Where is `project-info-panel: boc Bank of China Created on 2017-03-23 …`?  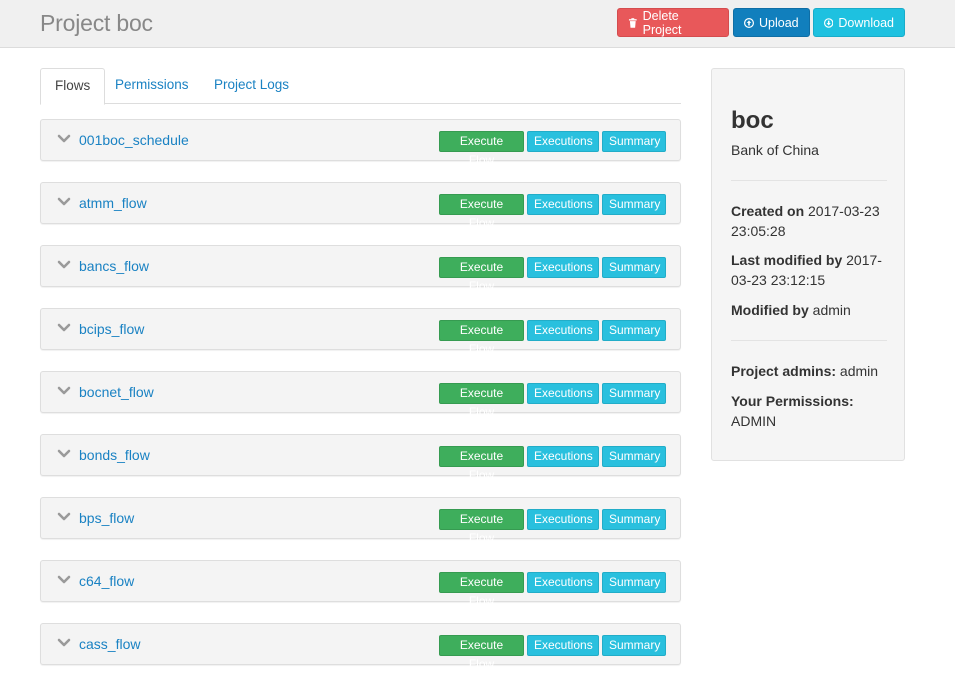 project-info-panel: boc Bank of China Created on 2017-03-23 … is located at coordinates (808, 264).